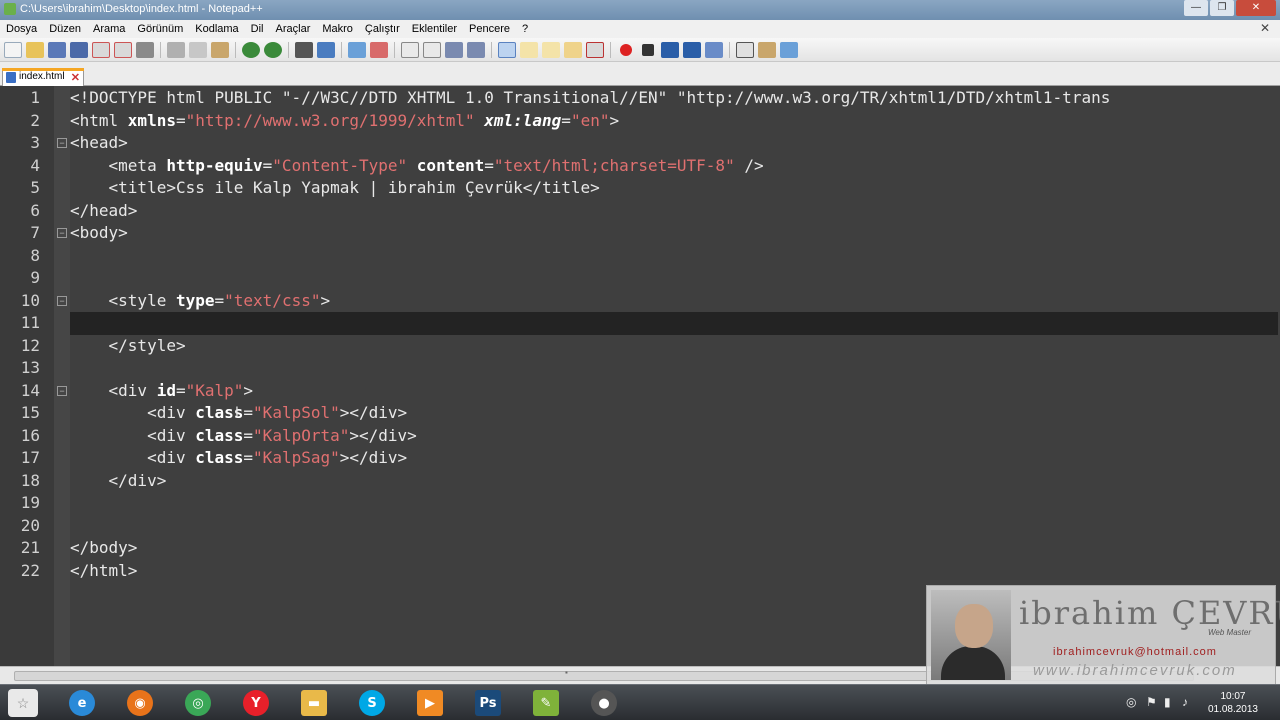  I want to click on code-line: 21 </body>, so click(640, 548).